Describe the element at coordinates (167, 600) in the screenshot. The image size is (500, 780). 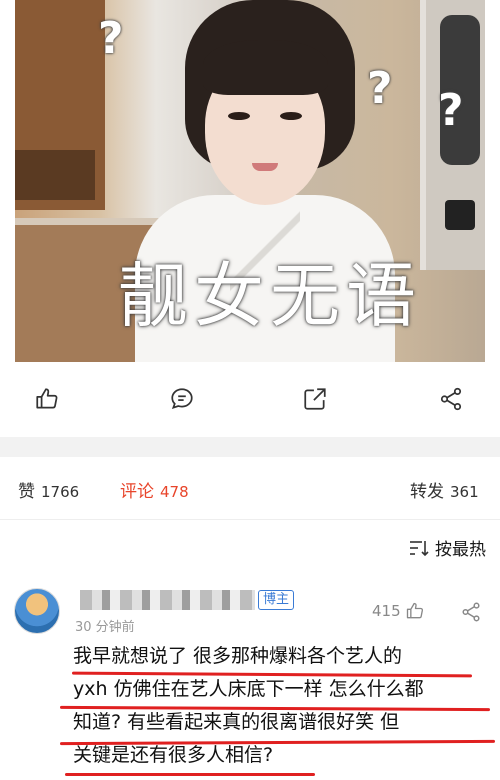
I see `username-blurred` at that location.